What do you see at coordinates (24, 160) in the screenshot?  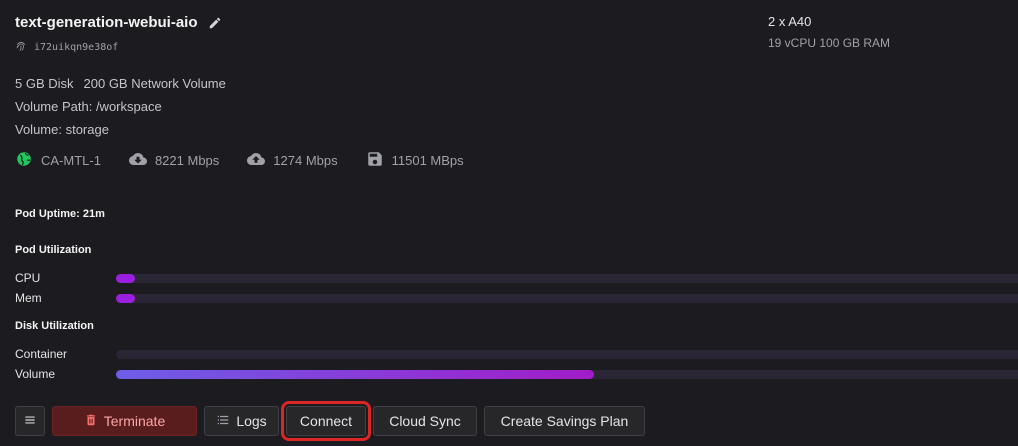 I see `globe-icon` at bounding box center [24, 160].